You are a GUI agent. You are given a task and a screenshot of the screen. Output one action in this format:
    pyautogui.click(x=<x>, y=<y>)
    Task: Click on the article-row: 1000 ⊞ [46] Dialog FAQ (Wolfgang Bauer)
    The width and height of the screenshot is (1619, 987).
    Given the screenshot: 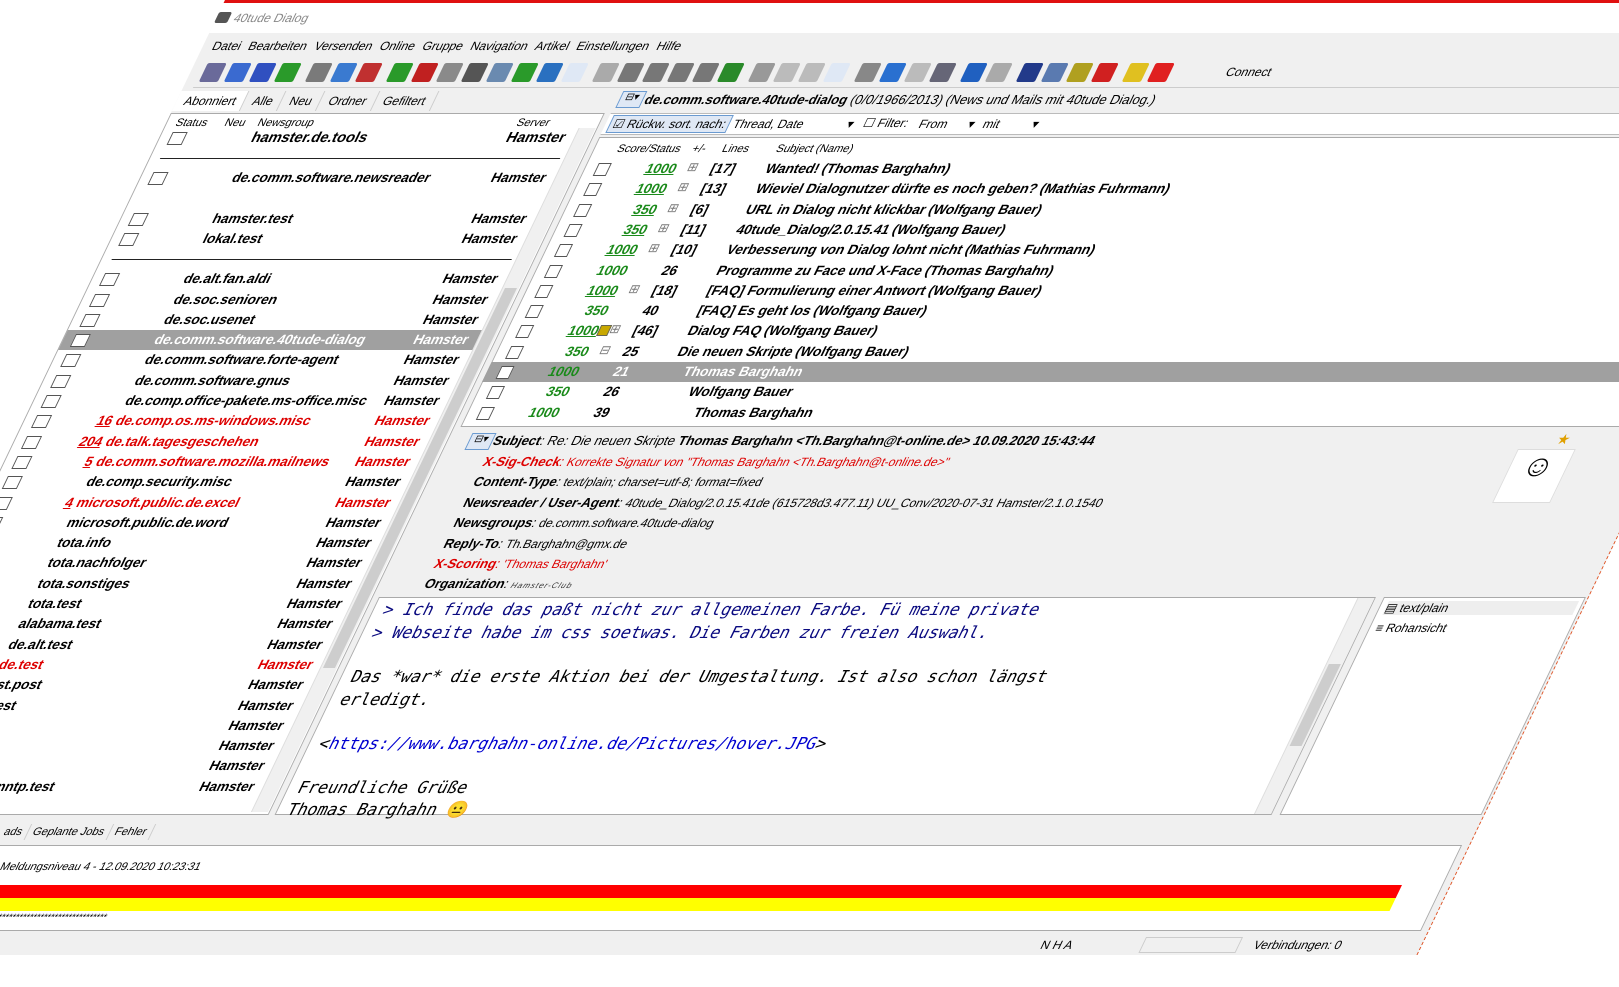 What is the action you would take?
    pyautogui.click(x=1060, y=331)
    